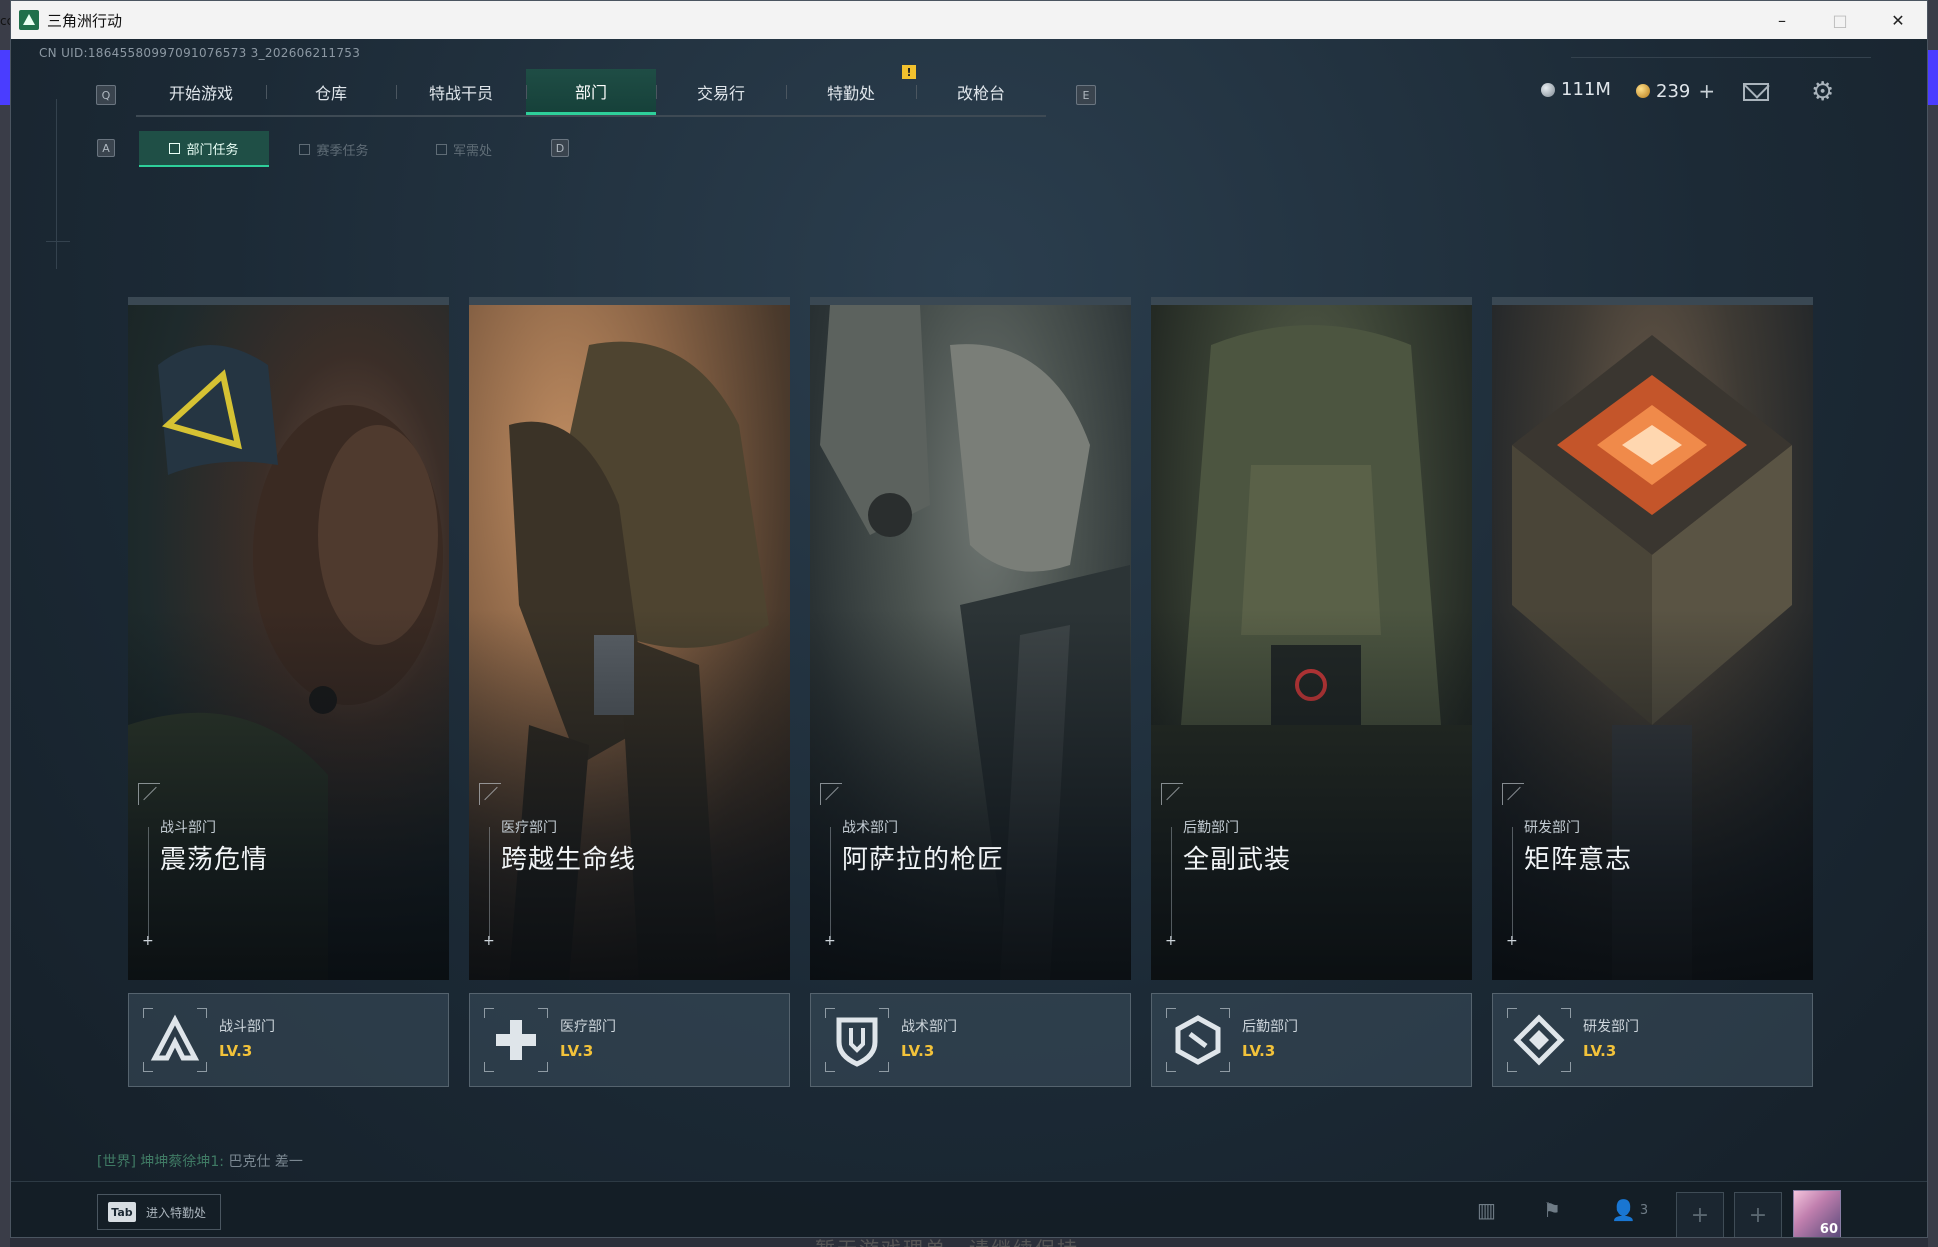  What do you see at coordinates (461, 92) in the screenshot?
I see `tab-operators: 特战干员` at bounding box center [461, 92].